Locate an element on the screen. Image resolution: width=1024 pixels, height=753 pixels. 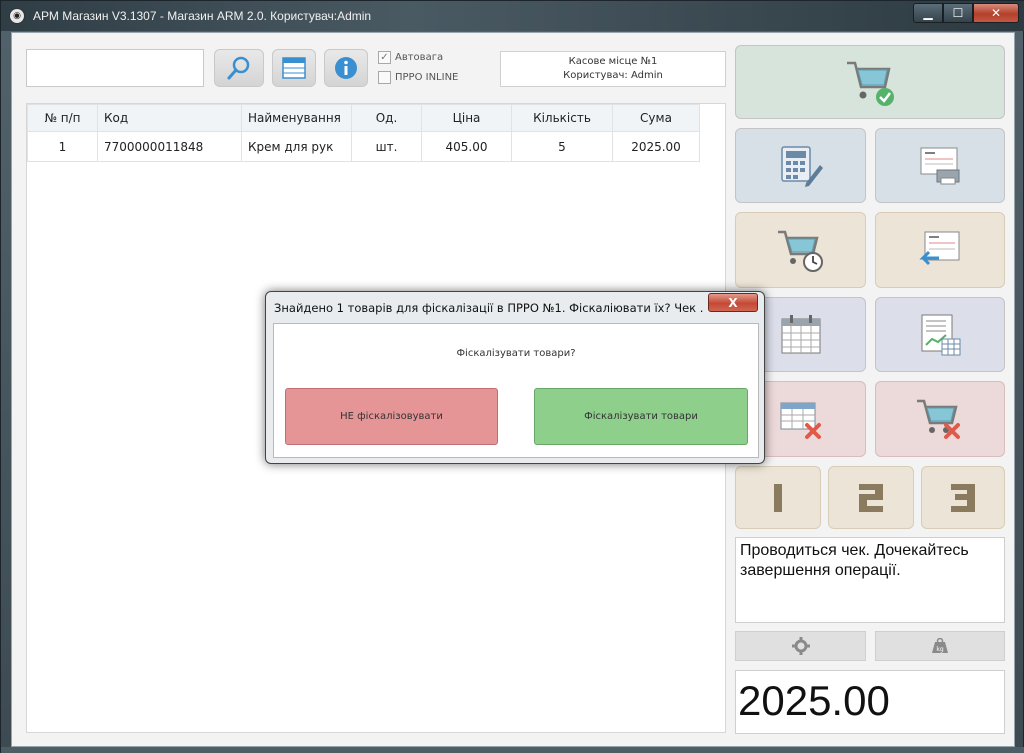
digit-2-icon is located at coordinates (871, 497).